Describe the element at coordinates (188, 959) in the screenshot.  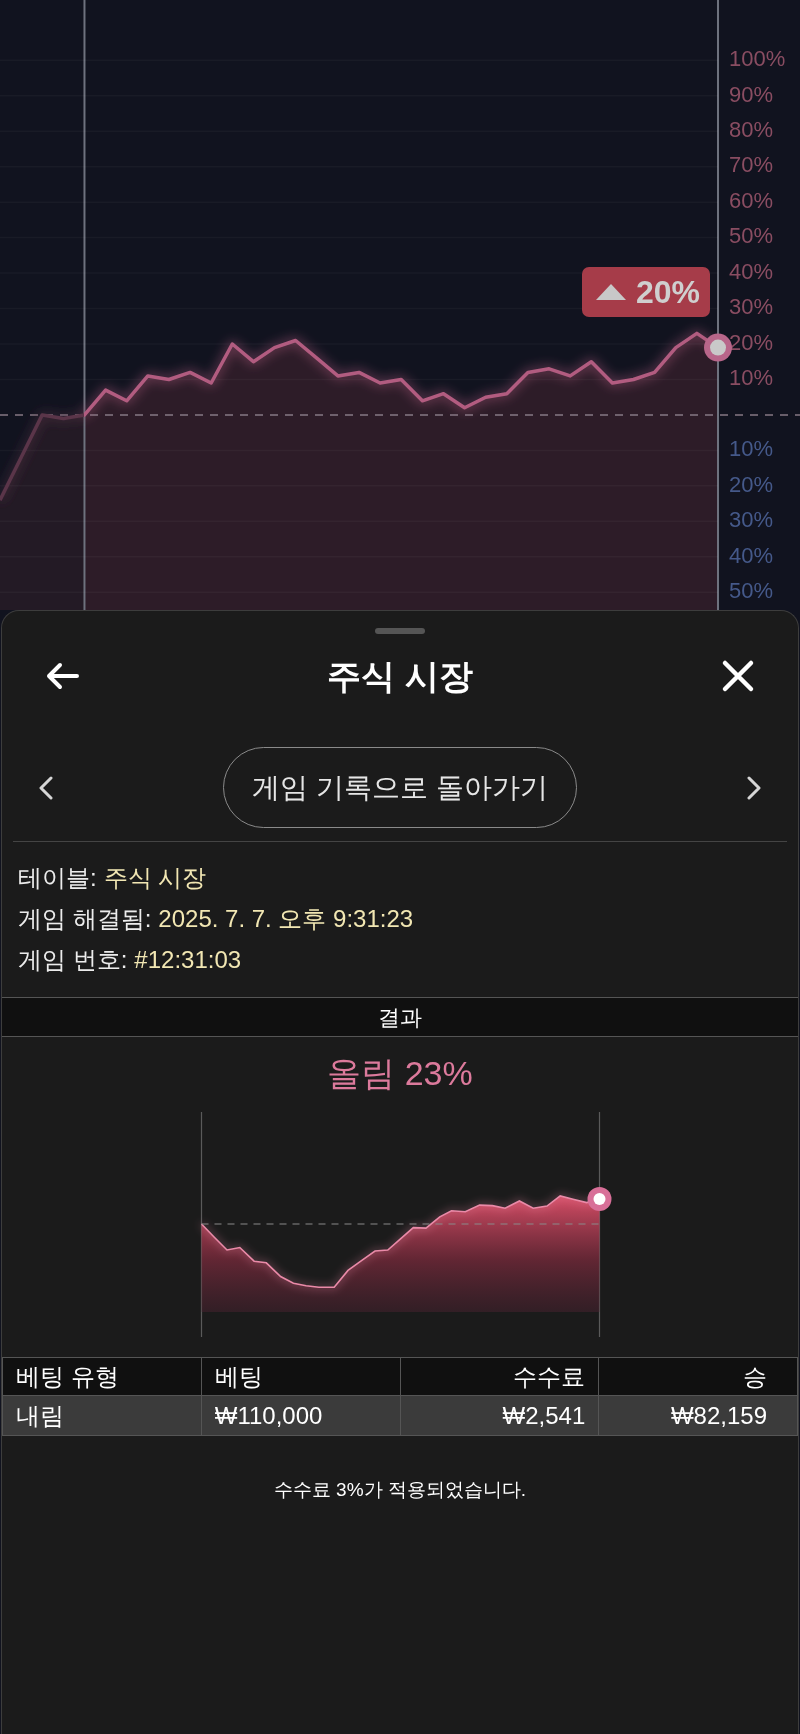
I see `info-value: #12:31:03` at that location.